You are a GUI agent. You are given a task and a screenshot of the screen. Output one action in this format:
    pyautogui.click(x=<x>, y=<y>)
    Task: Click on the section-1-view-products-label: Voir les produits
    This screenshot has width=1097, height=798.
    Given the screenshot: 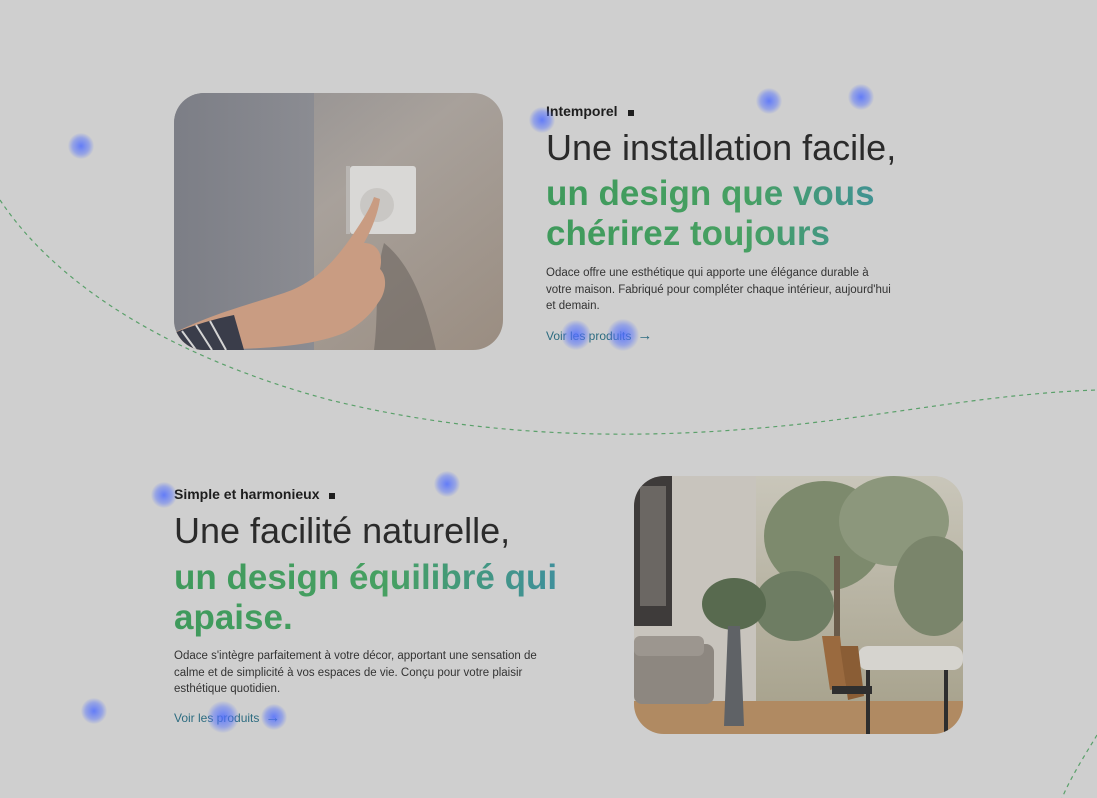 What is the action you would take?
    pyautogui.click(x=589, y=335)
    